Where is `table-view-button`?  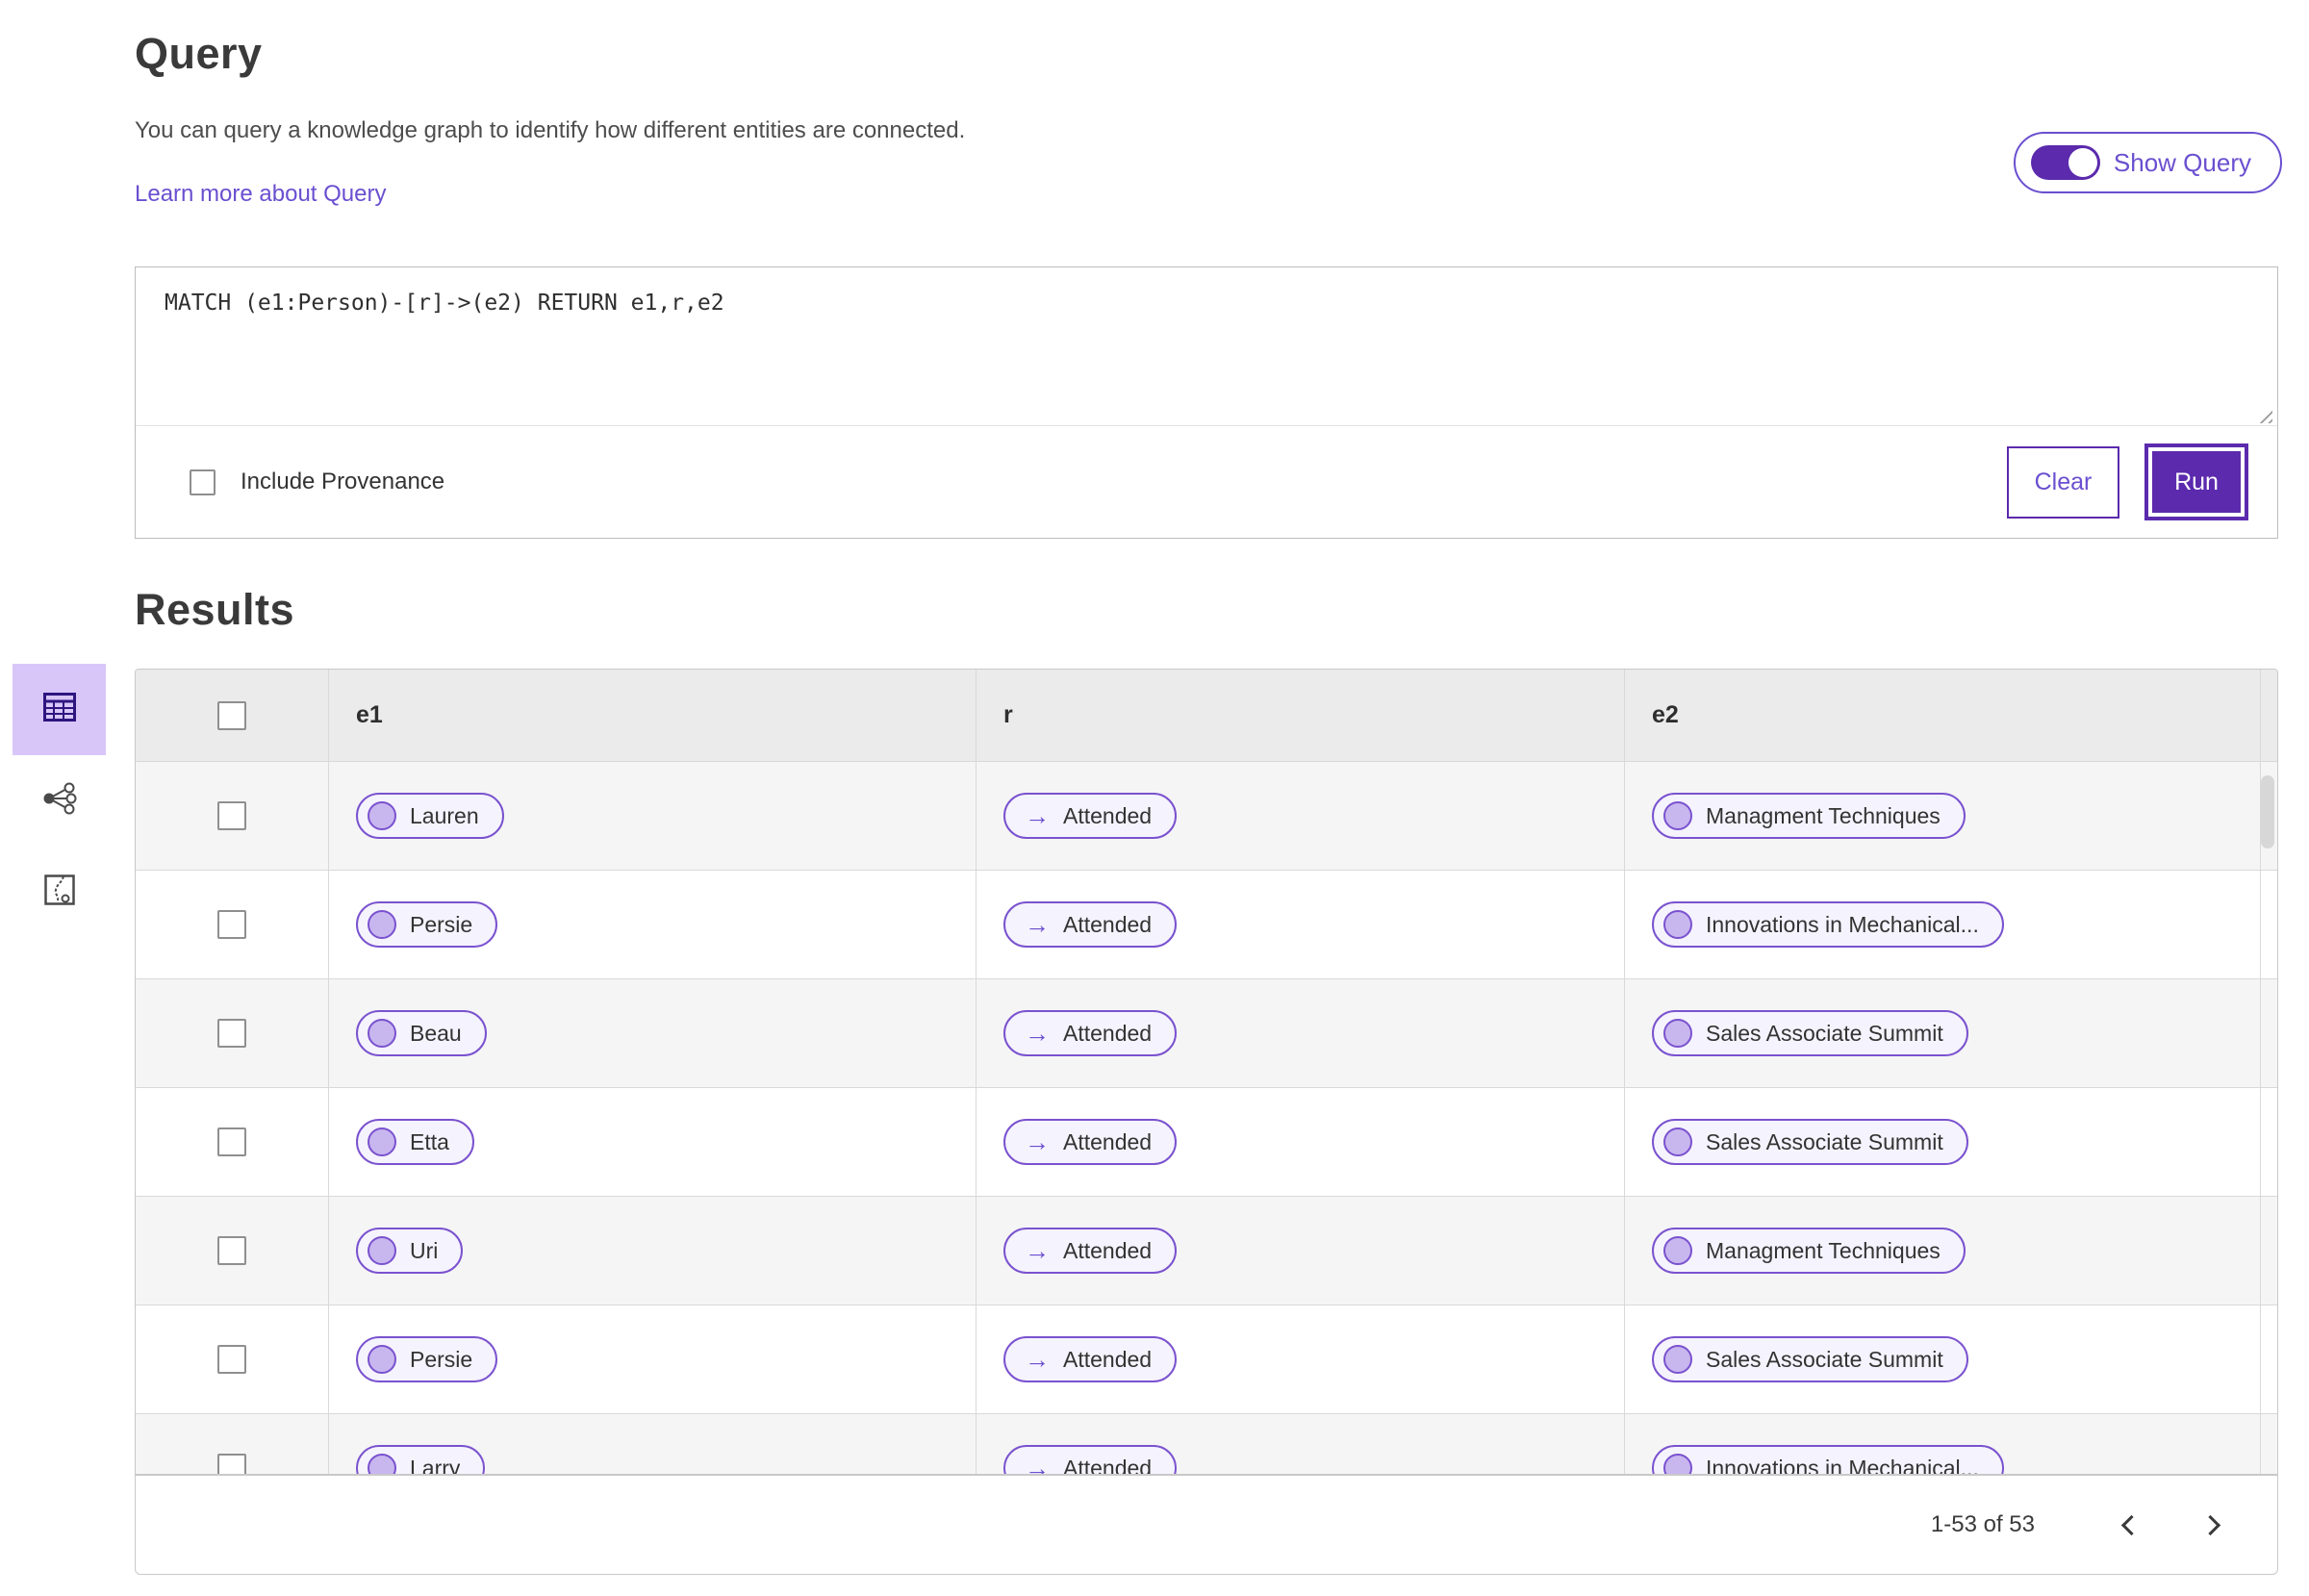 table-view-button is located at coordinates (59, 709).